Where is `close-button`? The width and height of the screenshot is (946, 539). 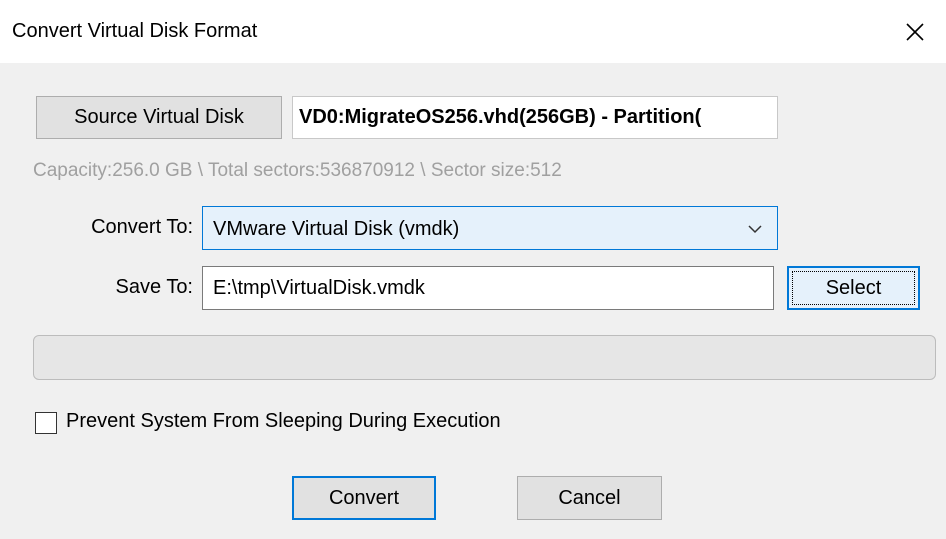 close-button is located at coordinates (915, 31).